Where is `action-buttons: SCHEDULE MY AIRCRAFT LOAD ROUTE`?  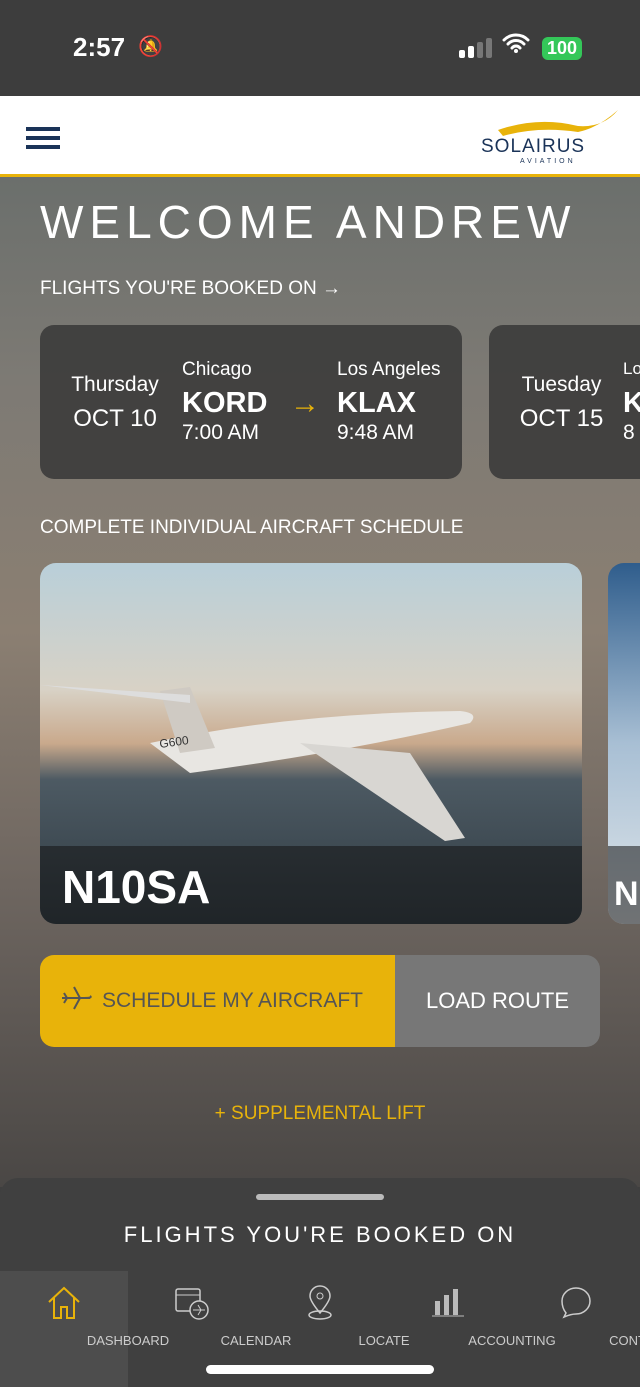 action-buttons: SCHEDULE MY AIRCRAFT LOAD ROUTE is located at coordinates (320, 1001).